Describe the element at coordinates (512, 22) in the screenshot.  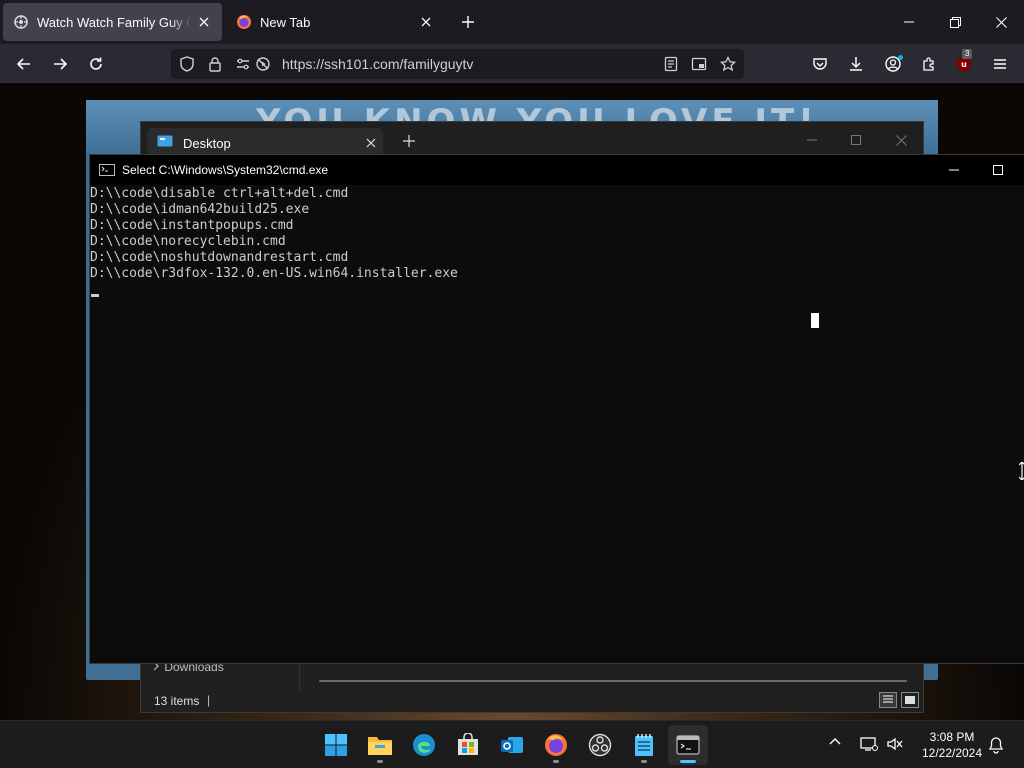
I see `browser-tab-strip: Watch Watch Family Guy Online New Tab` at that location.